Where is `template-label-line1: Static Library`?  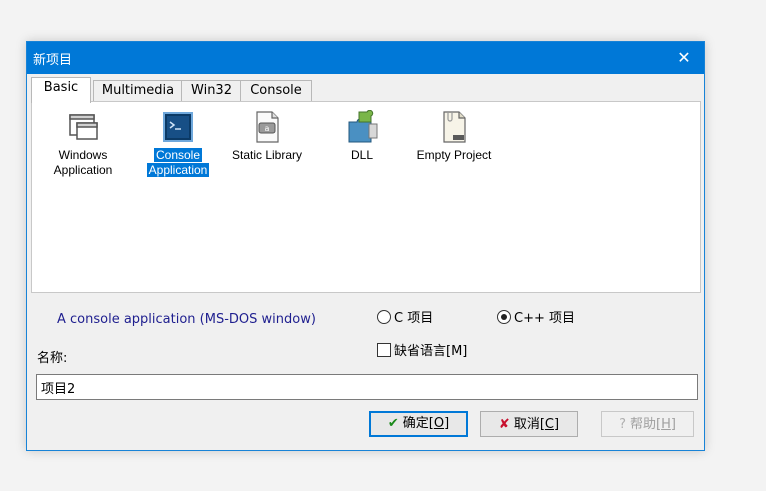
template-label-line1: Static Library is located at coordinates (267, 155).